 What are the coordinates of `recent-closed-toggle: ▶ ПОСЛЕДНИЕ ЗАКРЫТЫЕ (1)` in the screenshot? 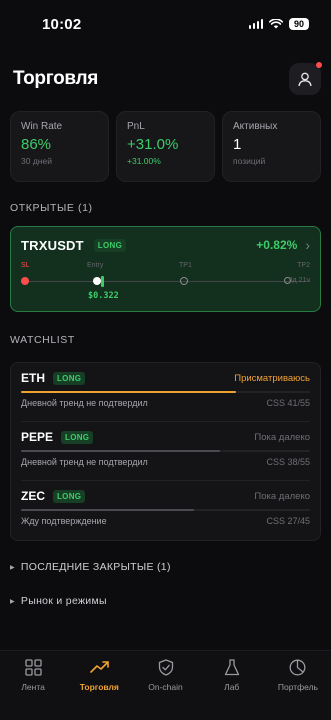 It's located at (165, 567).